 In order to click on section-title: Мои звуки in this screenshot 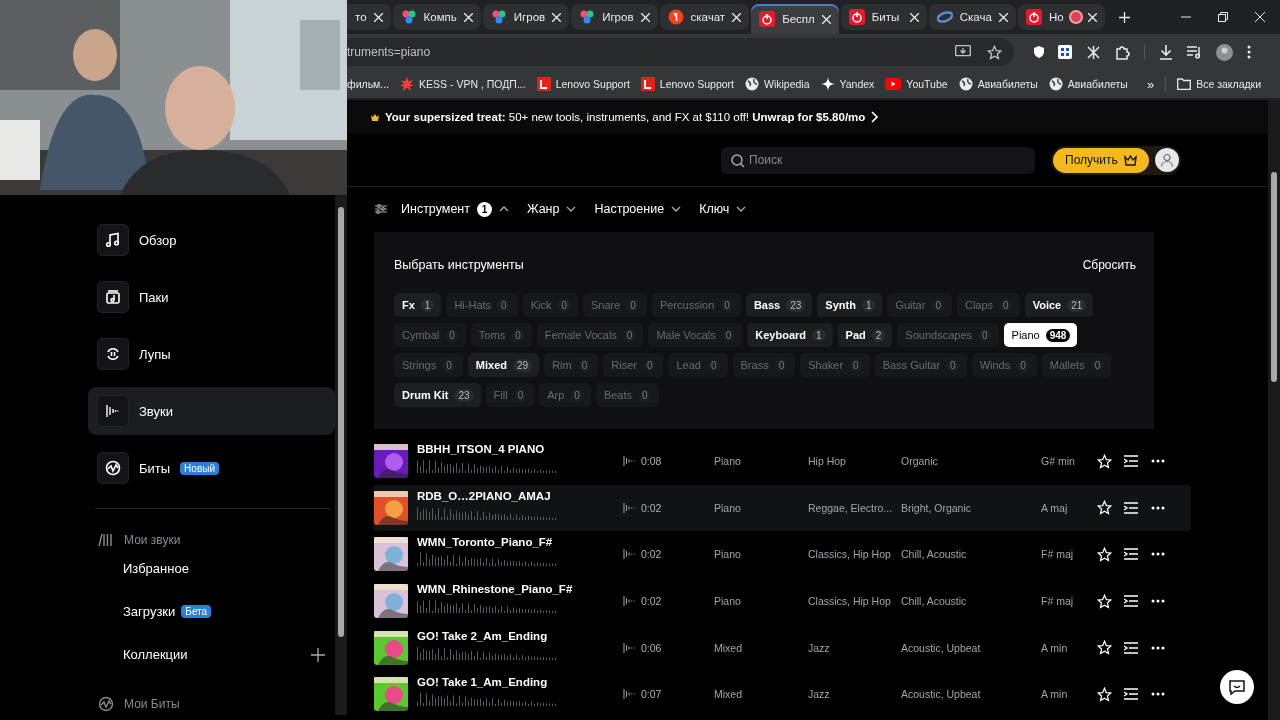, I will do `click(90, 540)`.